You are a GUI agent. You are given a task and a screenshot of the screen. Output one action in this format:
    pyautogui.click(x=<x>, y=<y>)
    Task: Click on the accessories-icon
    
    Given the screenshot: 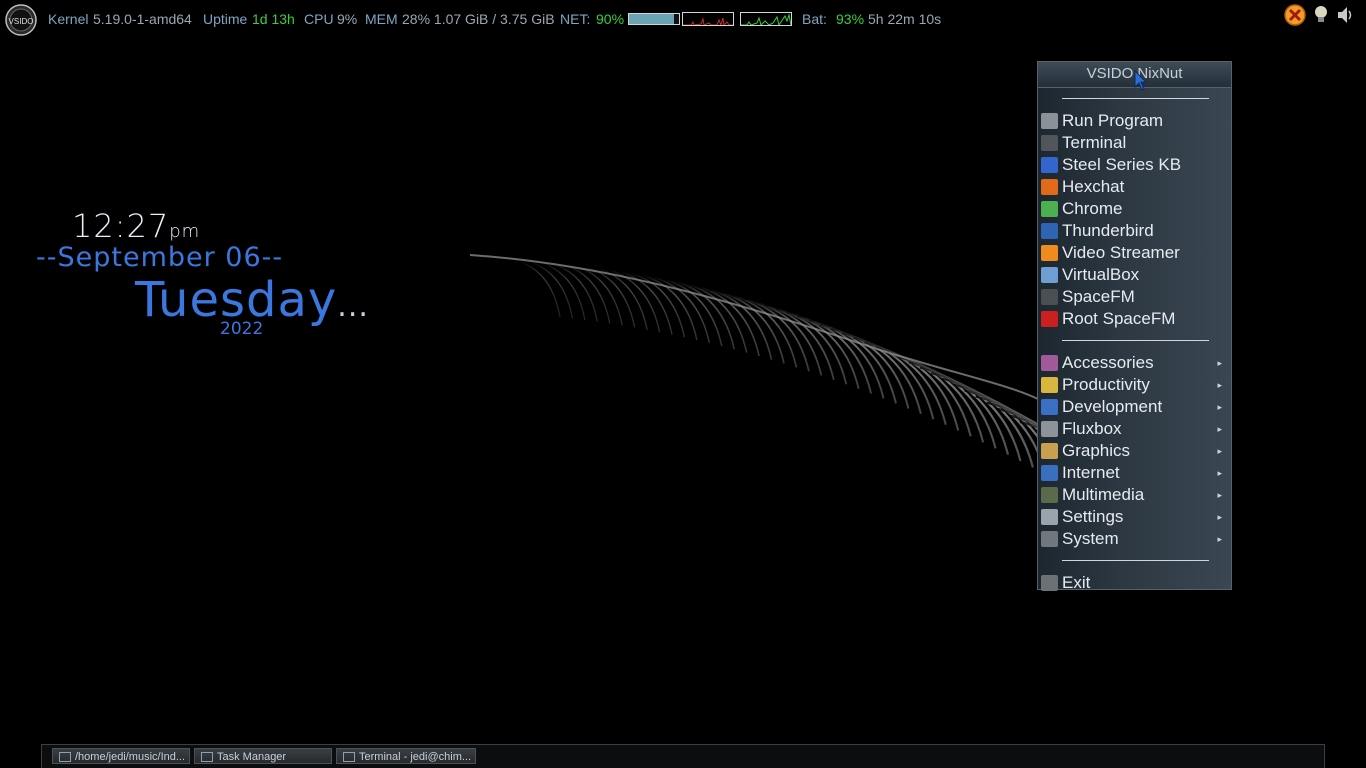 What is the action you would take?
    pyautogui.click(x=1049, y=363)
    